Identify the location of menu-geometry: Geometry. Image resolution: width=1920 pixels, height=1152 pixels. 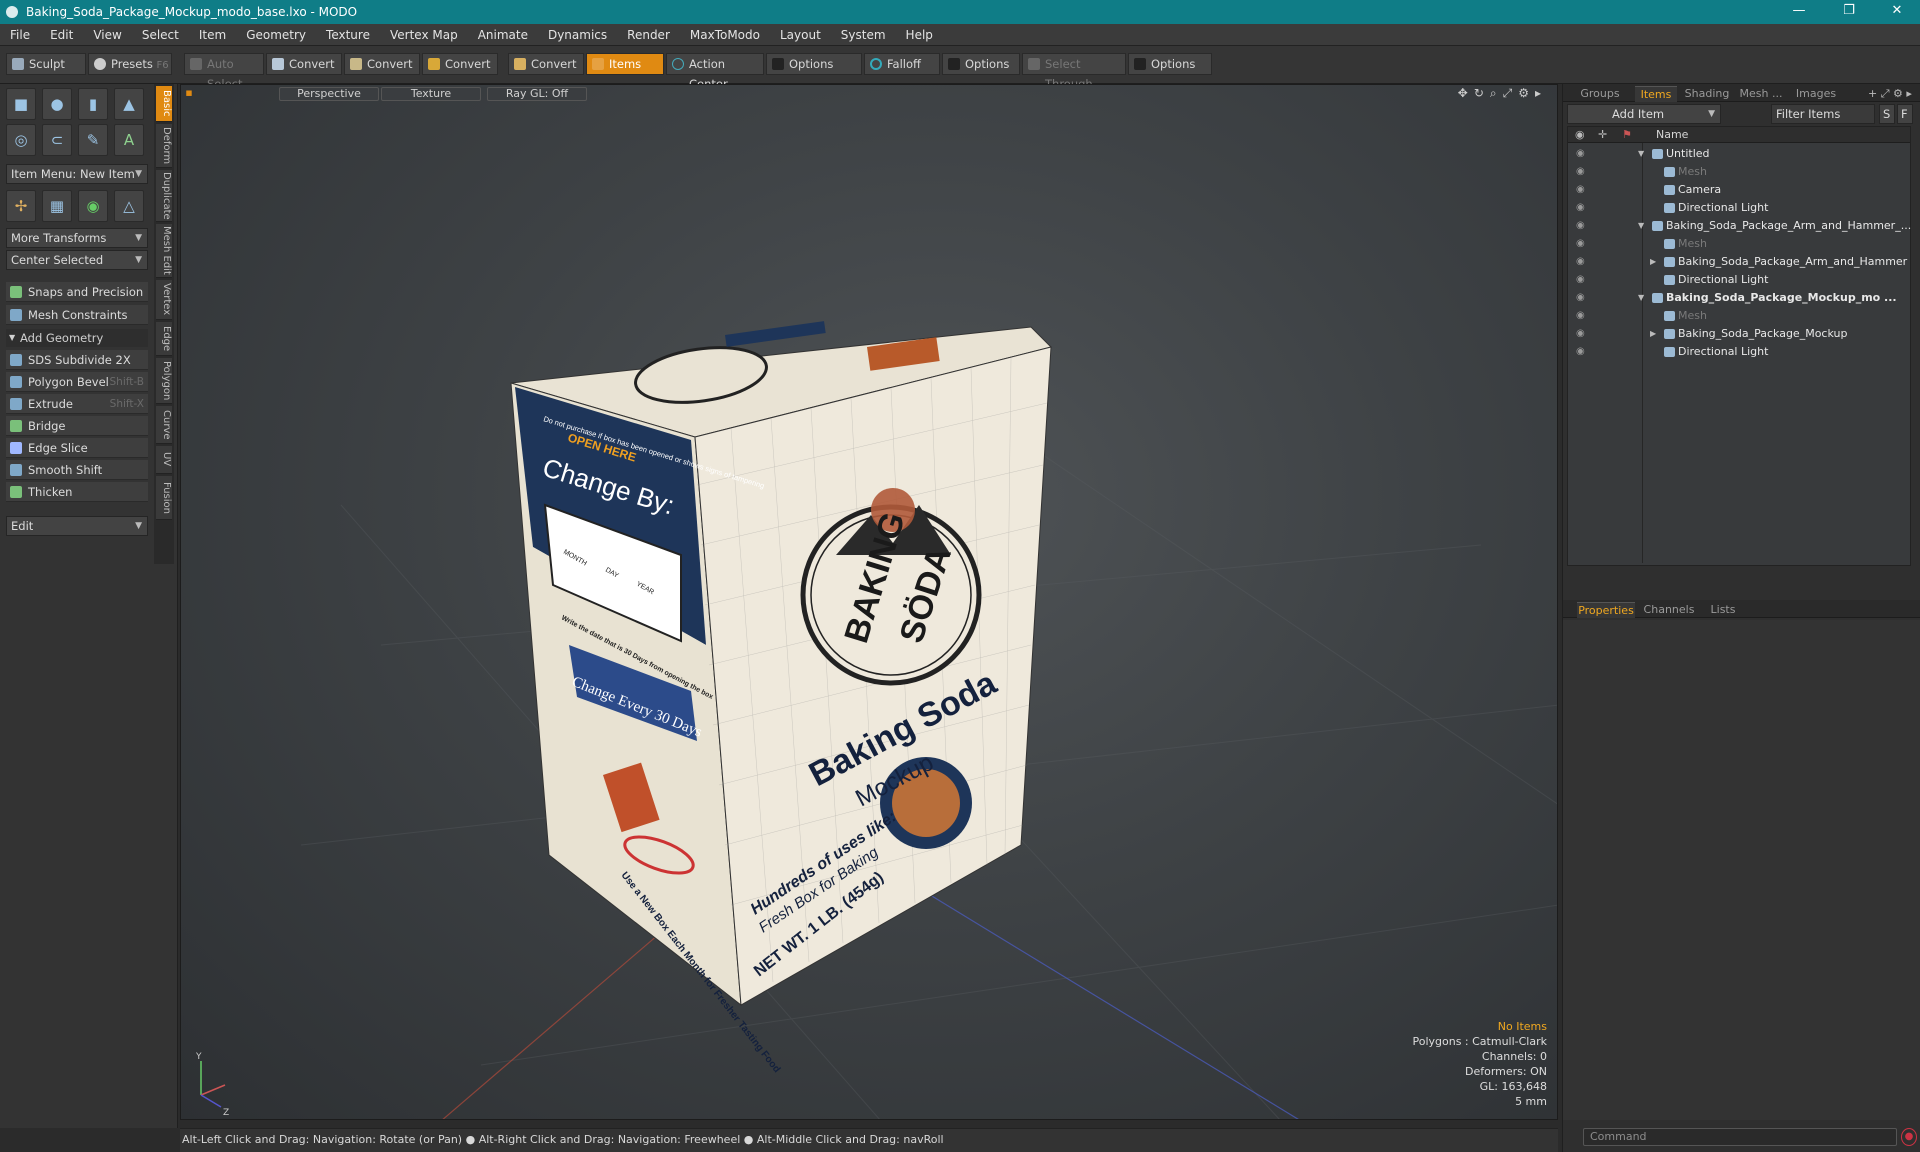
(276, 35).